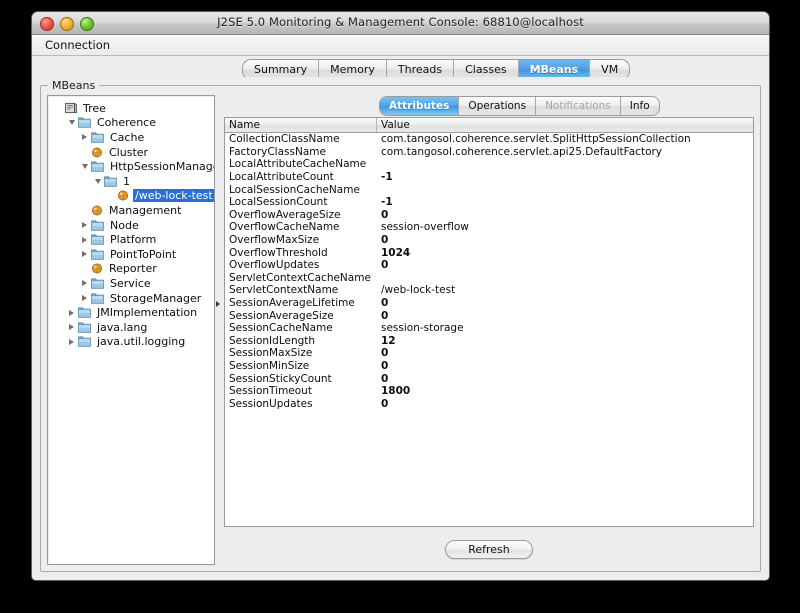 The image size is (800, 613). What do you see at coordinates (133, 152) in the screenshot?
I see `tree-node-cluster: Cluster` at bounding box center [133, 152].